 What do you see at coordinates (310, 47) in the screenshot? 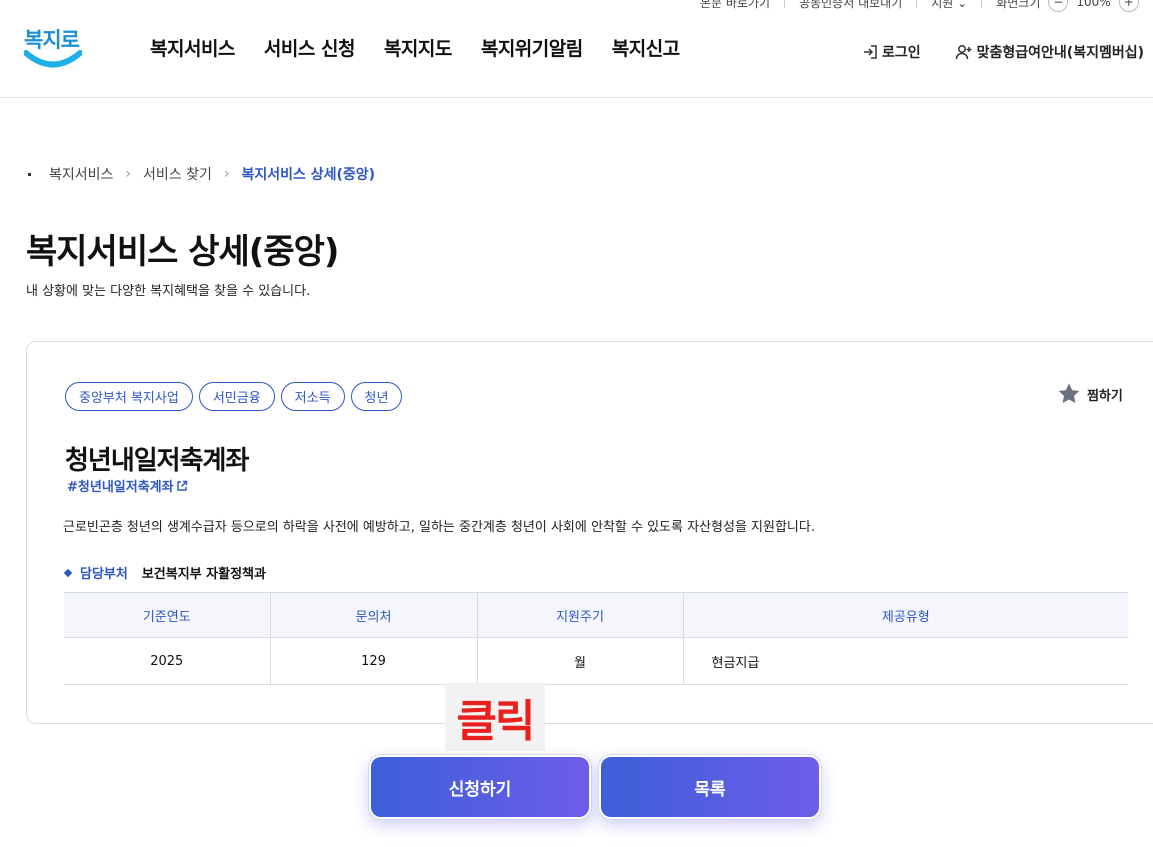
I see `nav-service-apply: 서비스 신청` at bounding box center [310, 47].